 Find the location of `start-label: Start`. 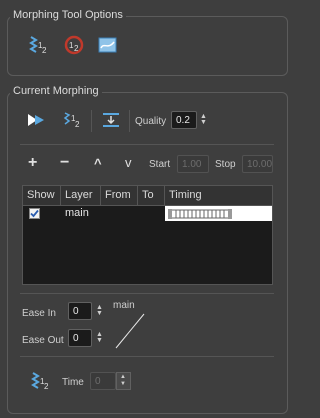

start-label: Start is located at coordinates (160, 164).